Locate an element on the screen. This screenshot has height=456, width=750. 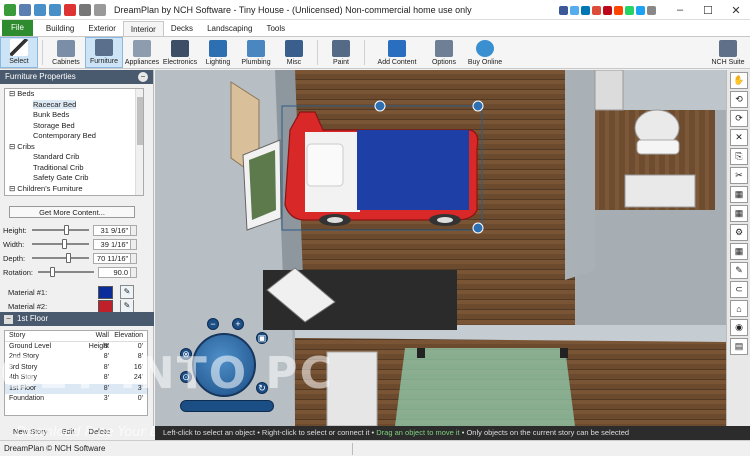
copy-icon is located at coordinates (85, 9).